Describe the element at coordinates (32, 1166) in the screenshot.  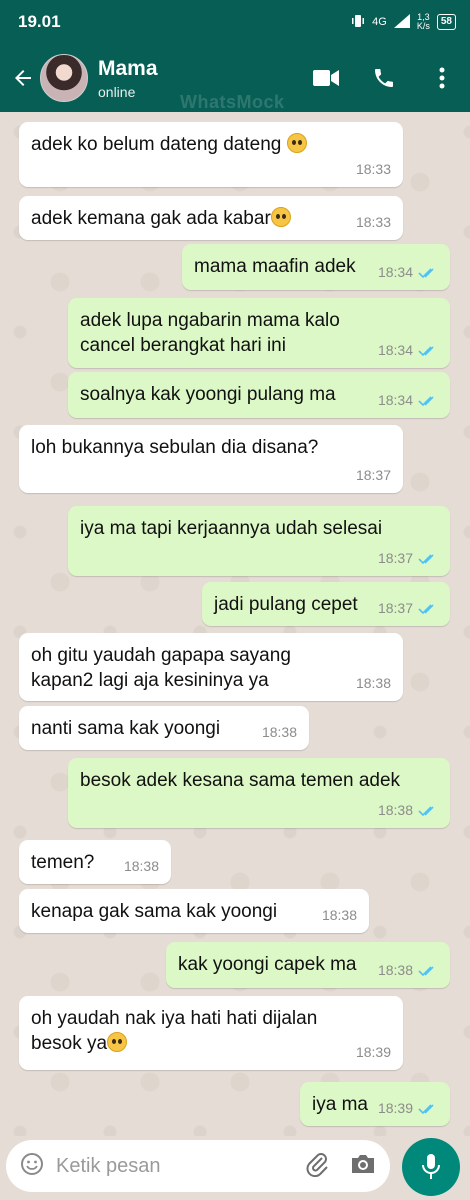
I see `emoji-icon` at that location.